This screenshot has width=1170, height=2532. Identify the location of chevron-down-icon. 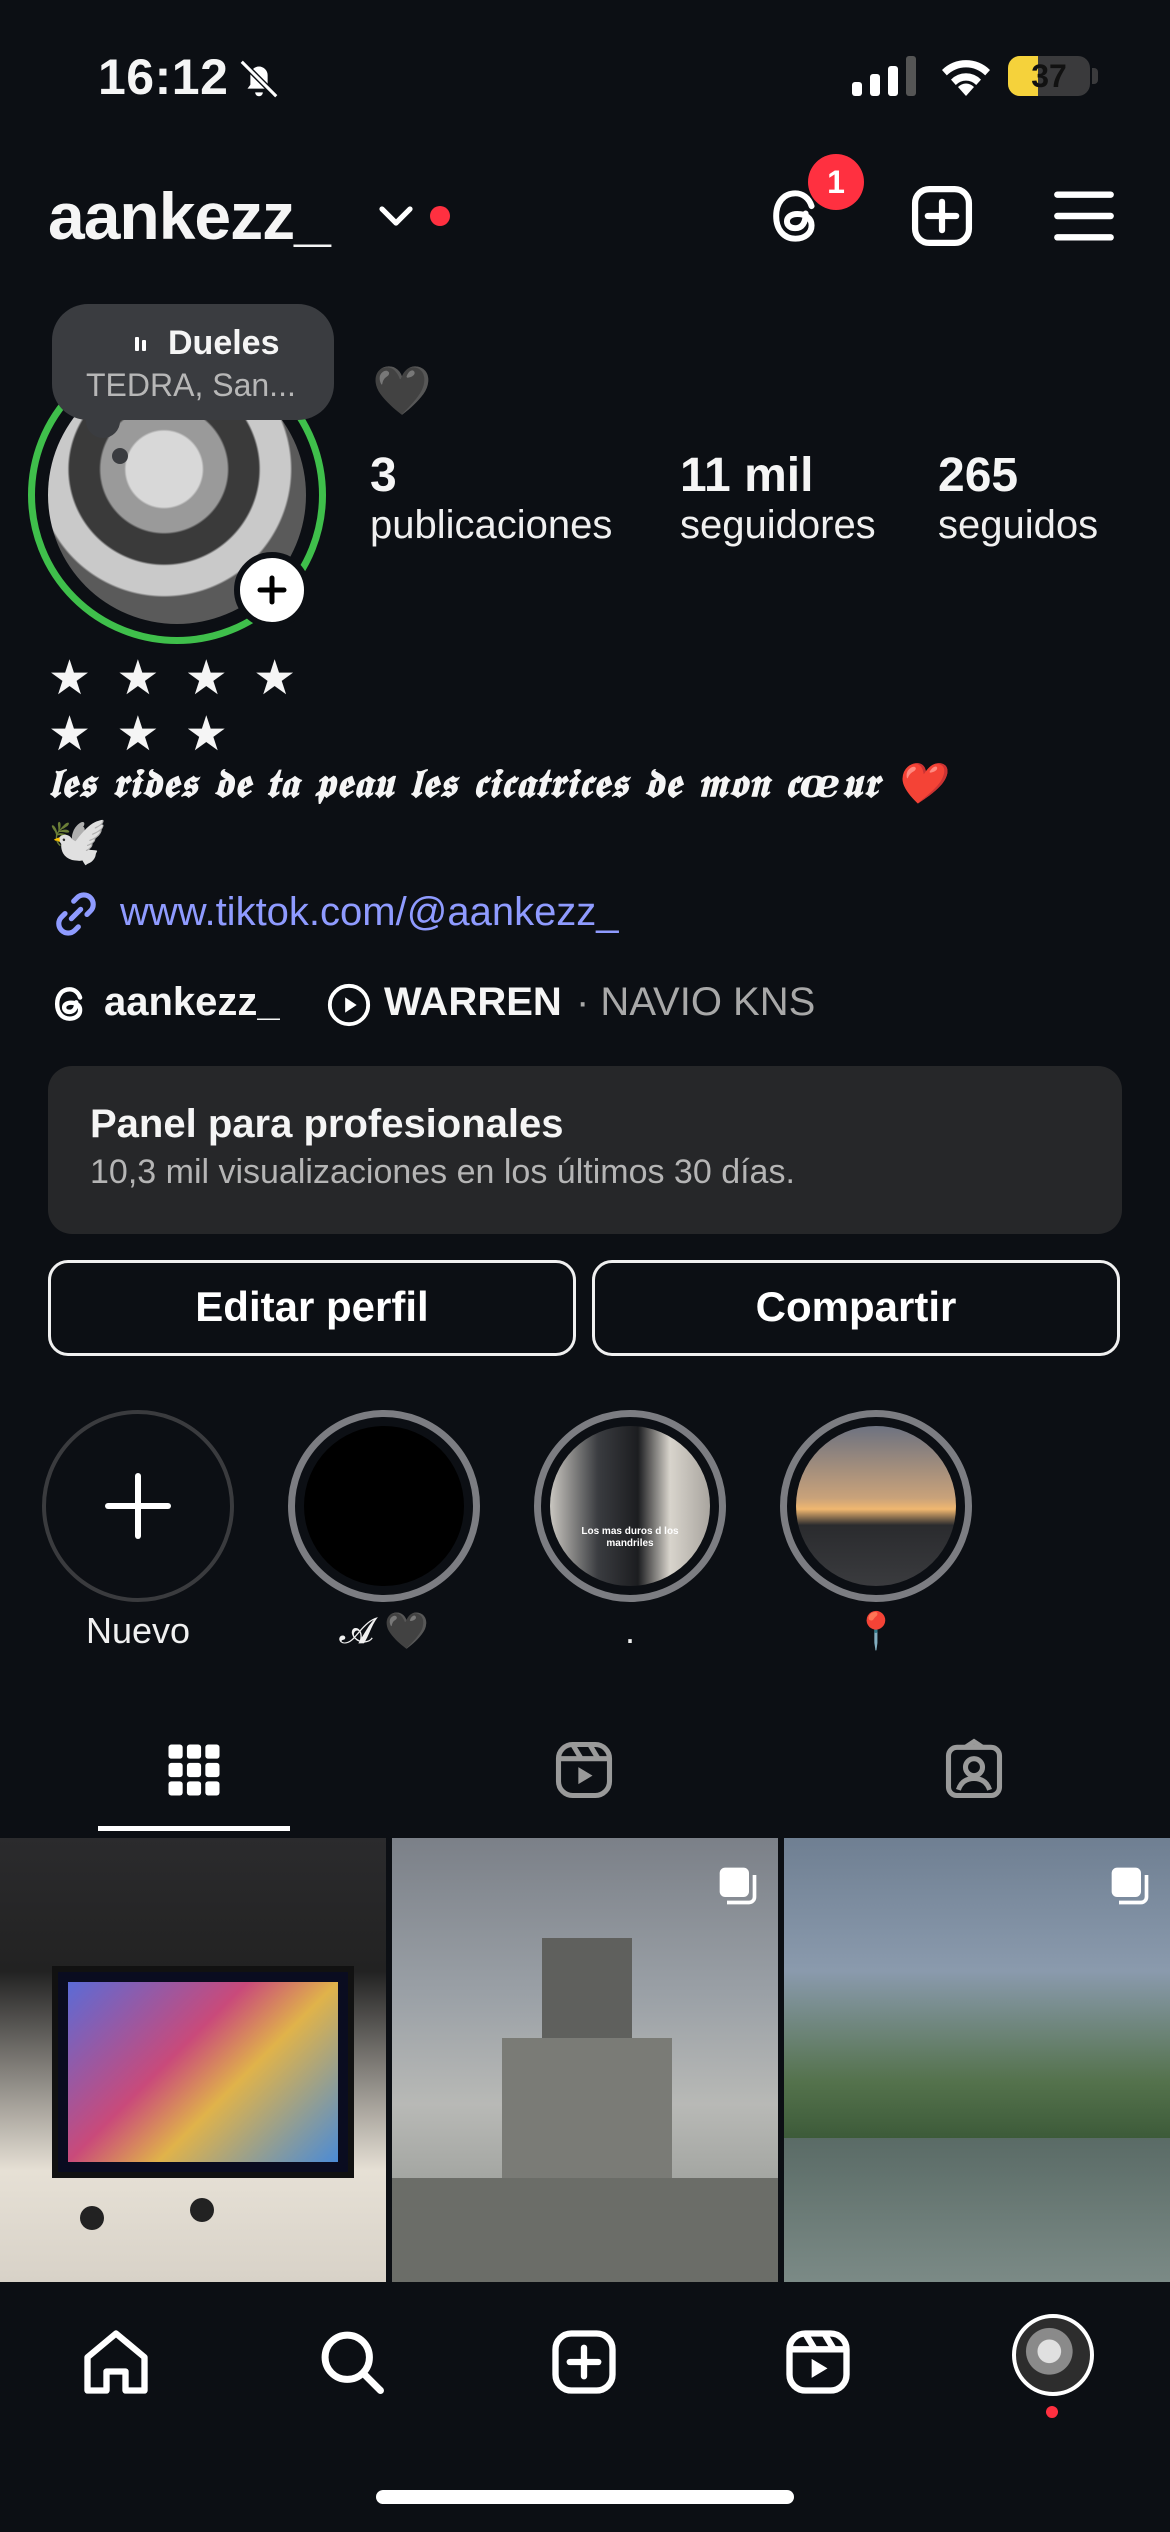
(396, 217).